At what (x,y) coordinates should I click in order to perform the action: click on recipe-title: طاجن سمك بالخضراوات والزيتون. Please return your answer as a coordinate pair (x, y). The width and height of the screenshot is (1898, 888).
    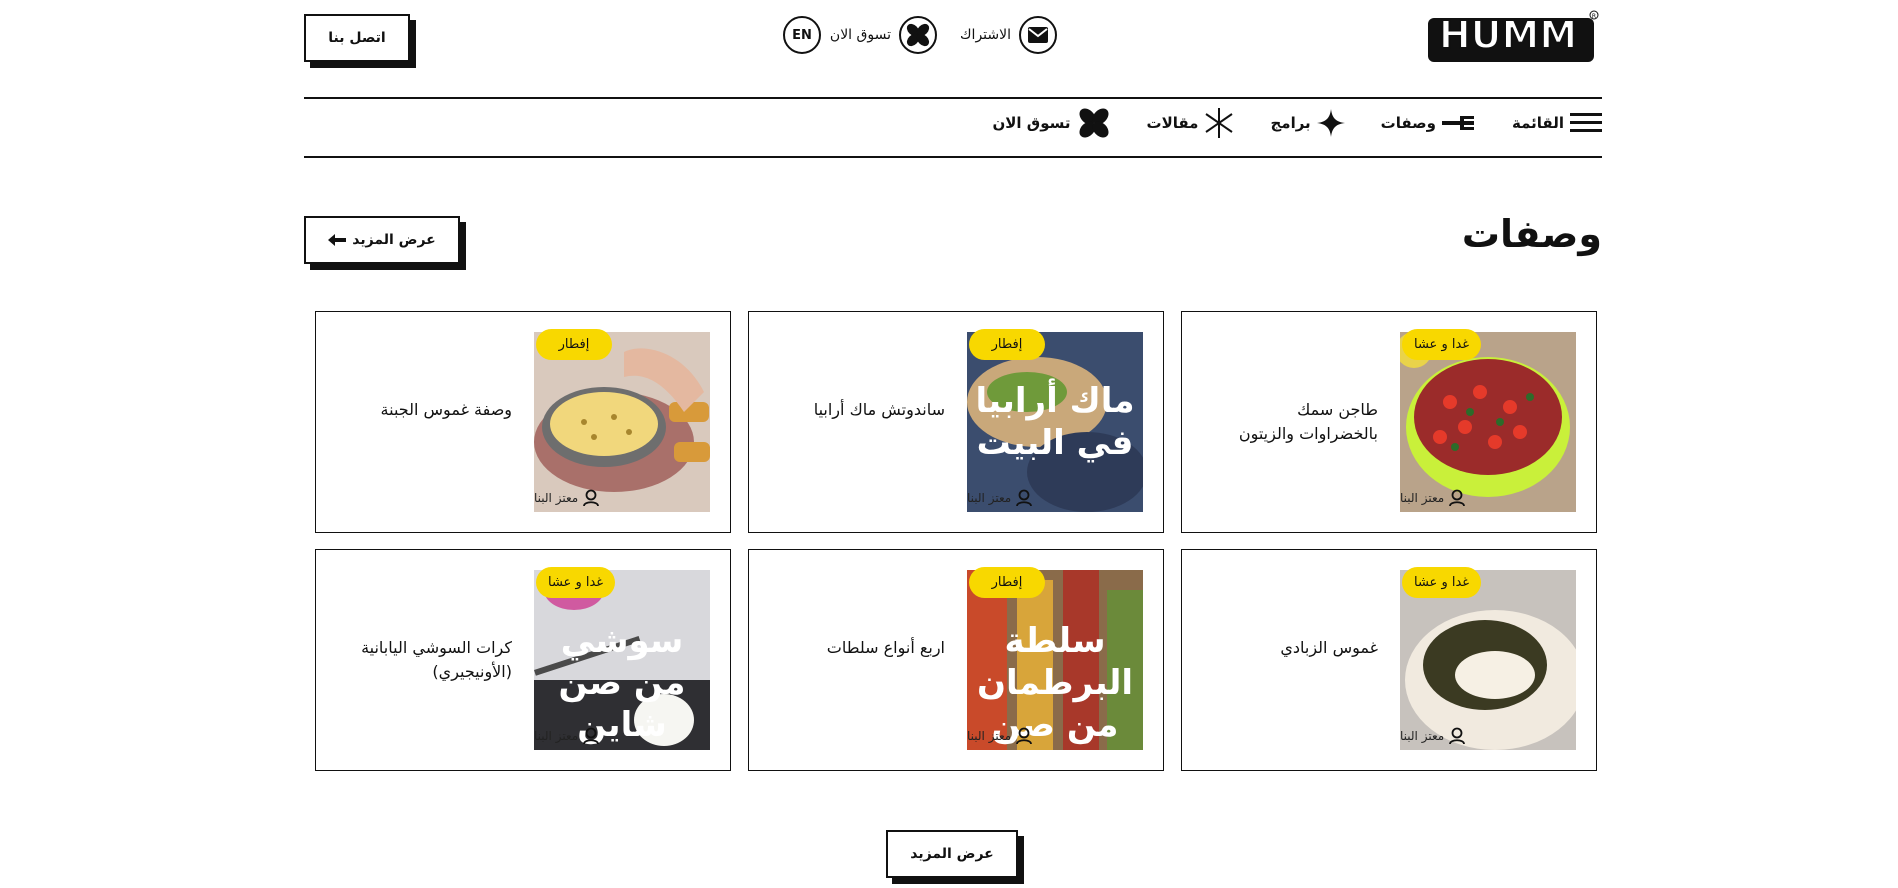
    Looking at the image, I should click on (1298, 422).